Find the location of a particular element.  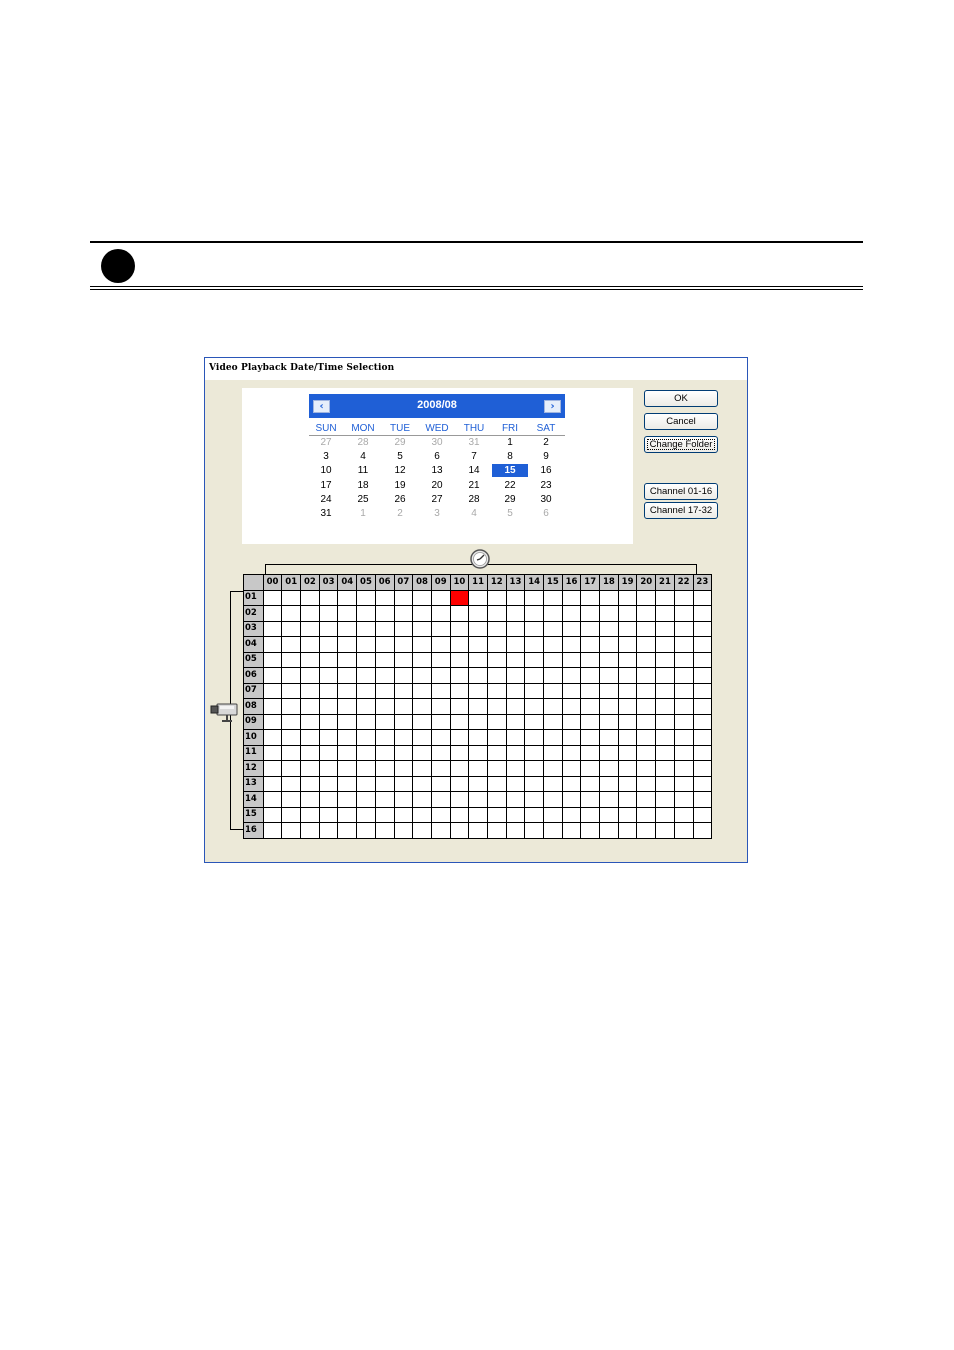

channel-header: 14 is located at coordinates (253, 799).